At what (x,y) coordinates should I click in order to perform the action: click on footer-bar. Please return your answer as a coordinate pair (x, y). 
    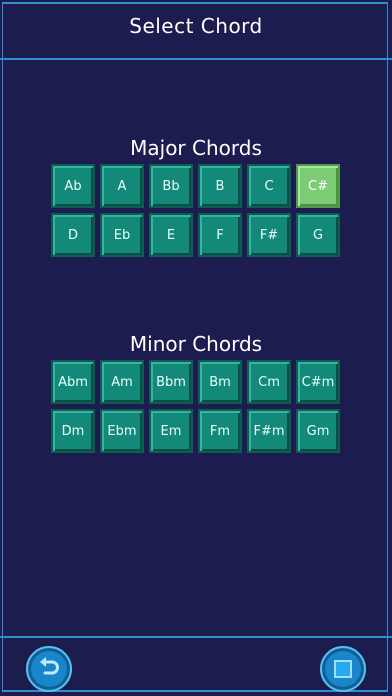
    Looking at the image, I should click on (196, 666).